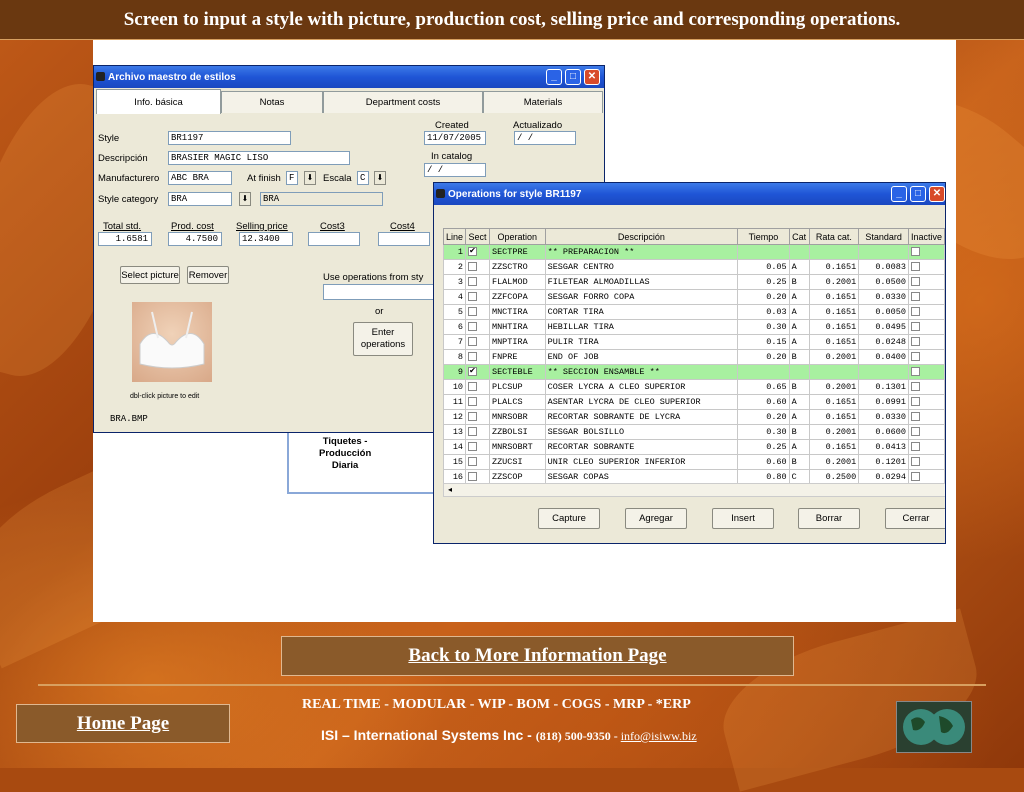  What do you see at coordinates (545, 138) in the screenshot?
I see `actualizado-field: / /` at bounding box center [545, 138].